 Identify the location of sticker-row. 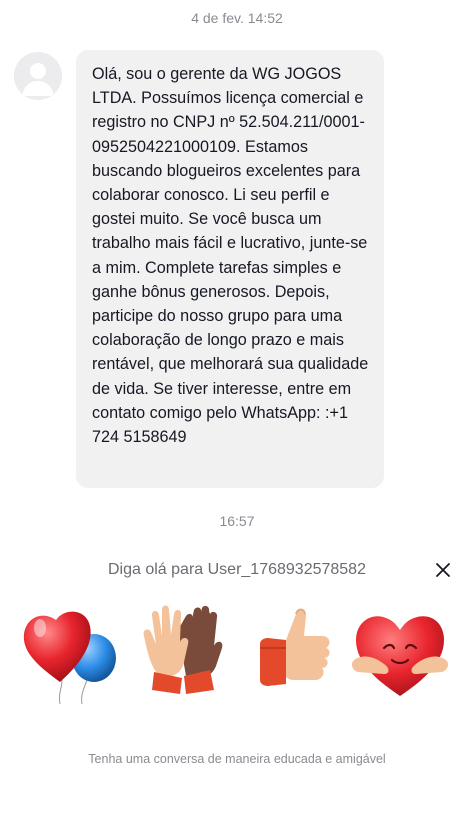
(237, 655).